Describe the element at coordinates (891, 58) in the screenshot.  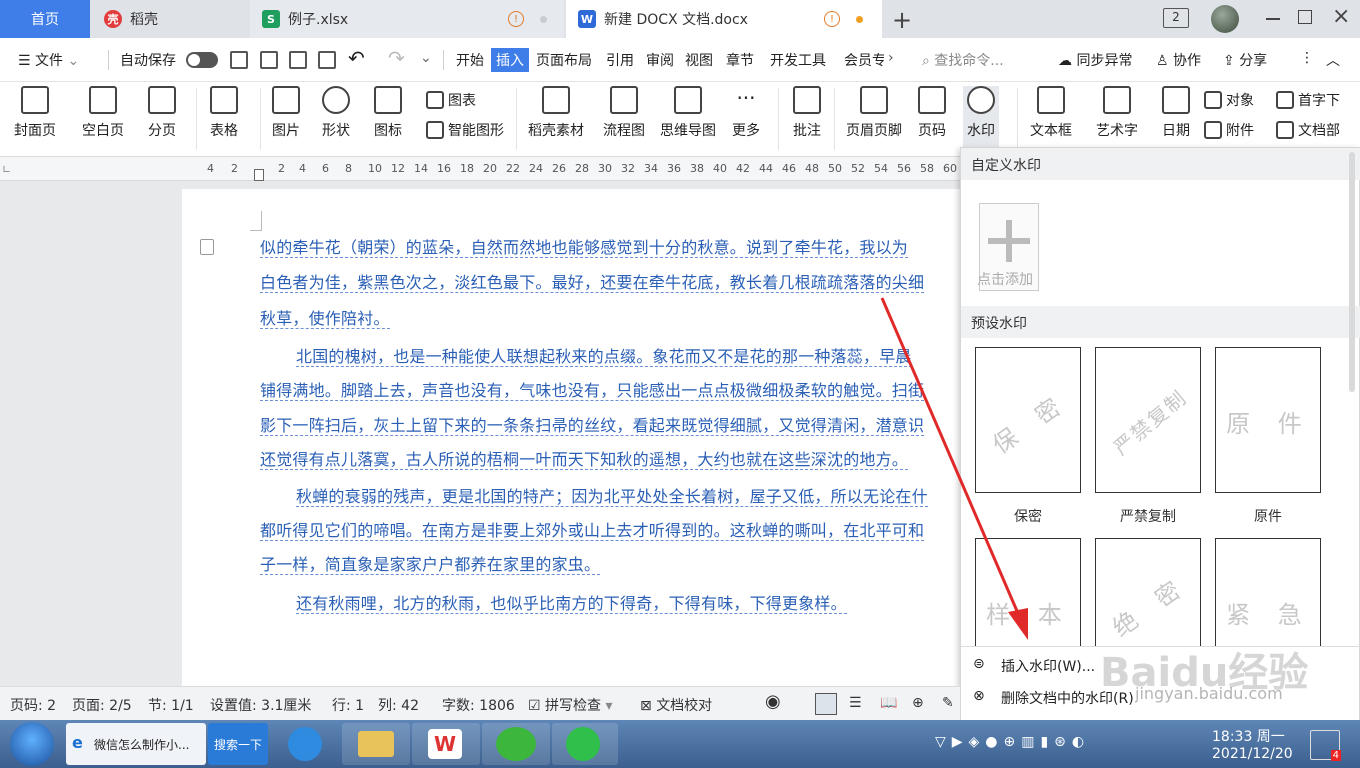
I see `menu-scroll-right-icon: ›` at that location.